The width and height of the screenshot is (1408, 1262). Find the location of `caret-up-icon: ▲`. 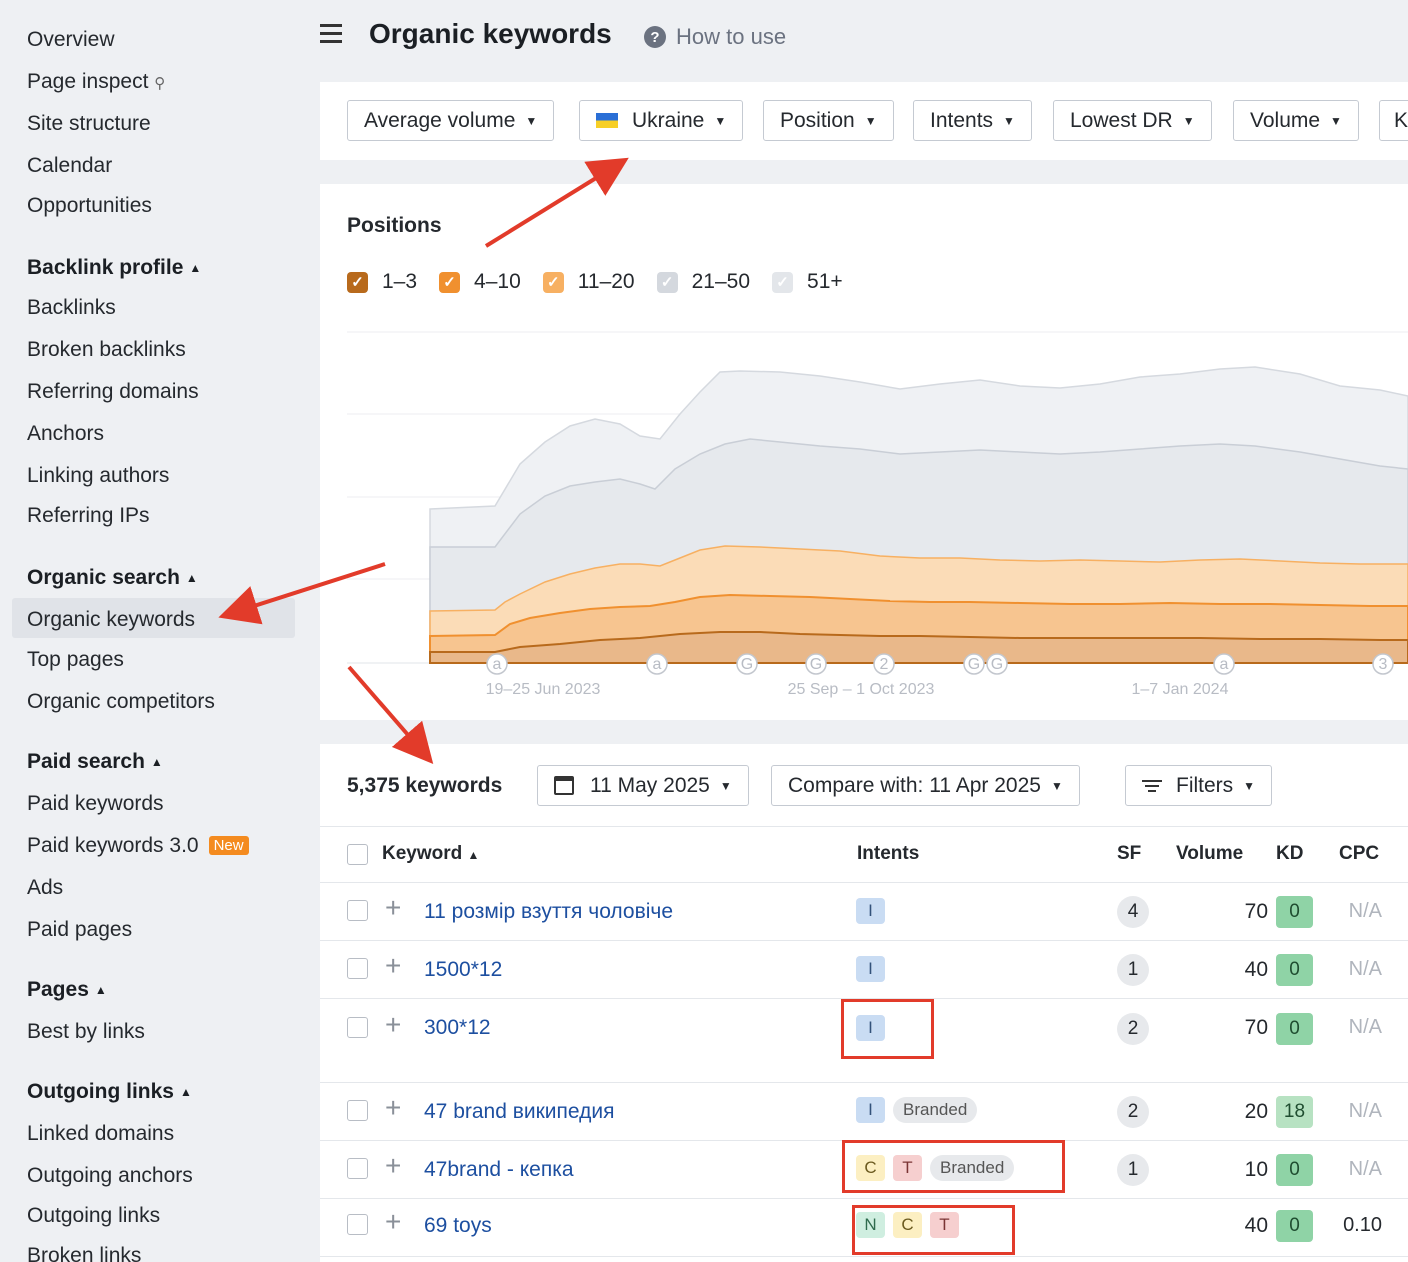

caret-up-icon: ▲ is located at coordinates (100, 990).